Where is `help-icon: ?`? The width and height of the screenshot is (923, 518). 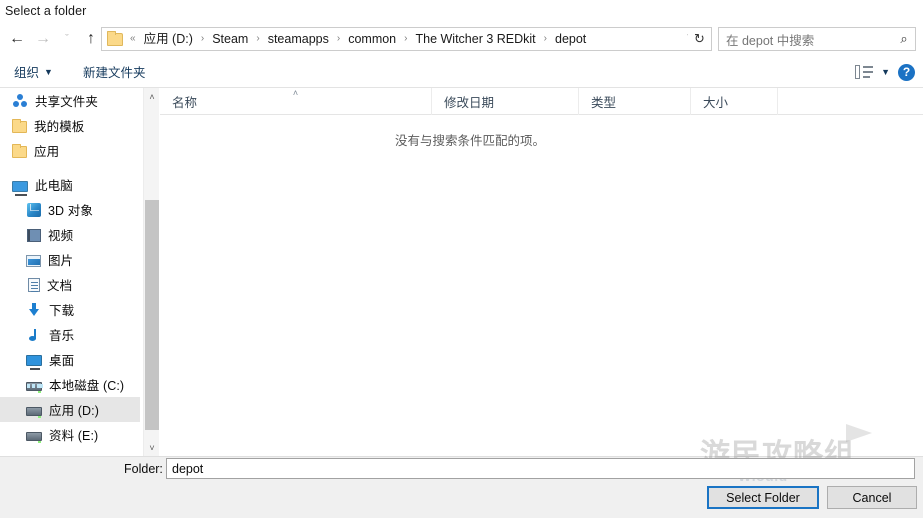
help-icon: ? is located at coordinates (906, 72).